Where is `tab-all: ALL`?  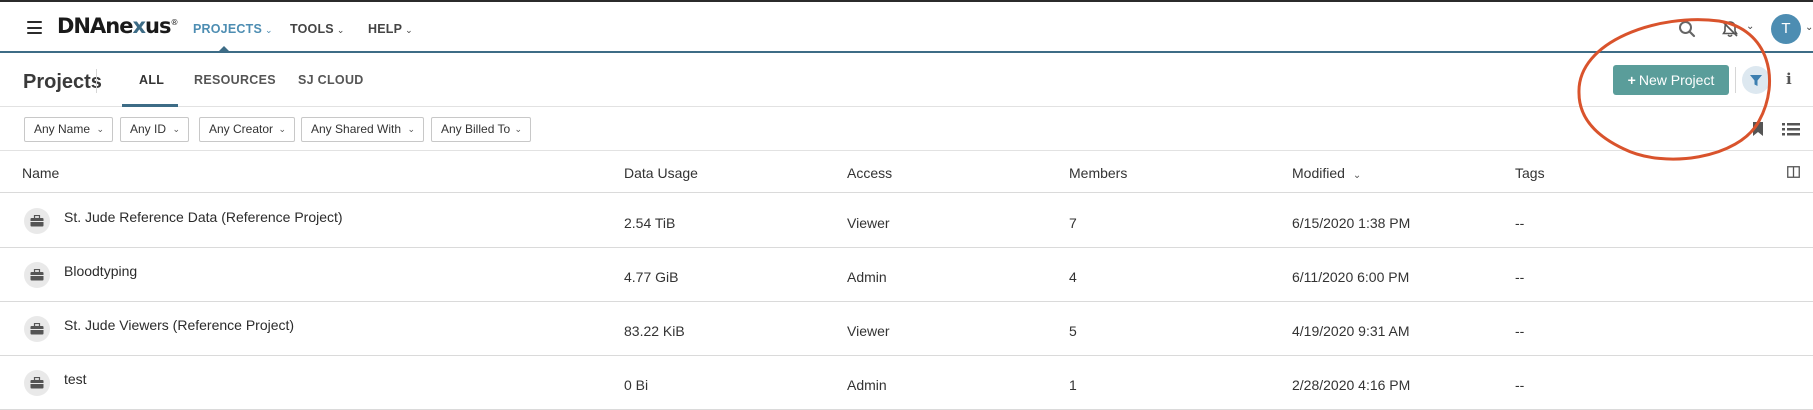
tab-all: ALL is located at coordinates (151, 80).